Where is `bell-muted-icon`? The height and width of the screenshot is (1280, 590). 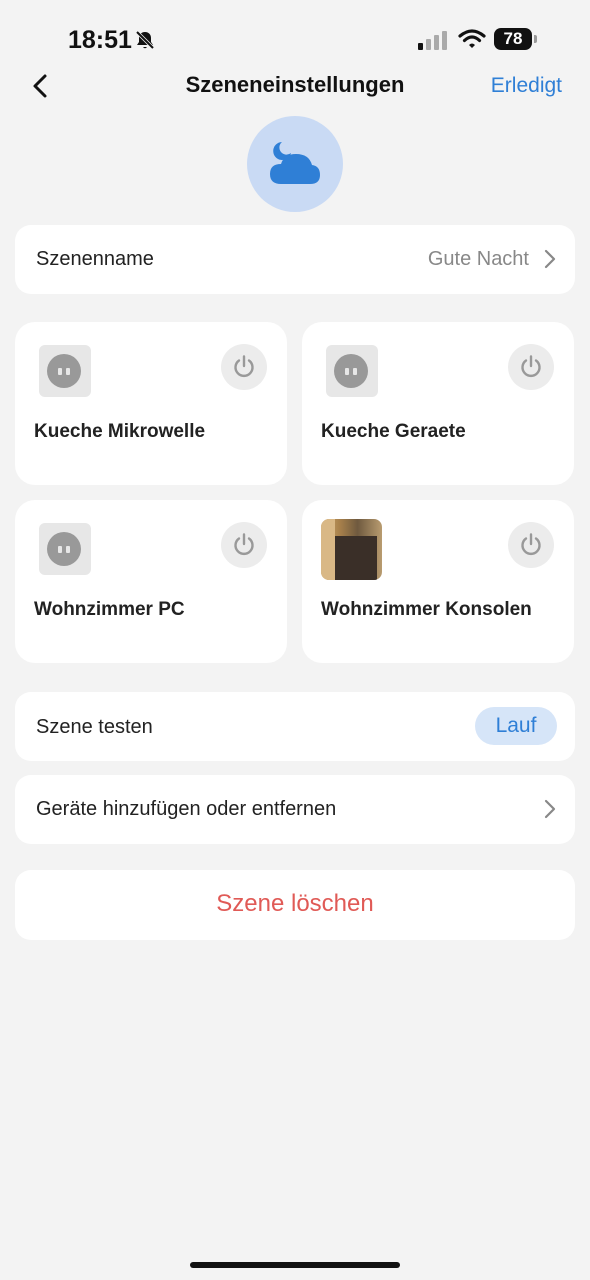 bell-muted-icon is located at coordinates (145, 40).